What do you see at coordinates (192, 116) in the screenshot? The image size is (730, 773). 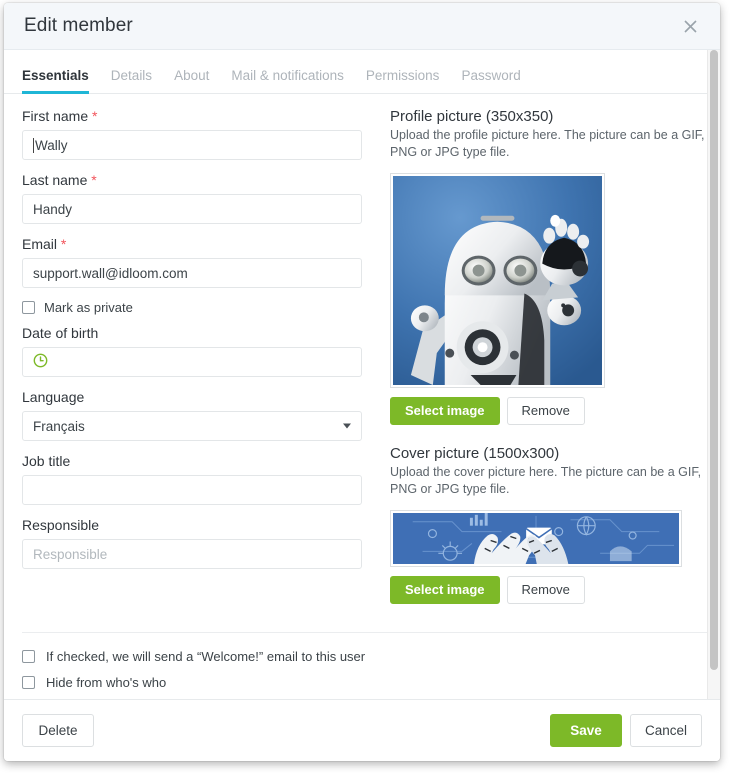 I see `first-name-label: First name *` at bounding box center [192, 116].